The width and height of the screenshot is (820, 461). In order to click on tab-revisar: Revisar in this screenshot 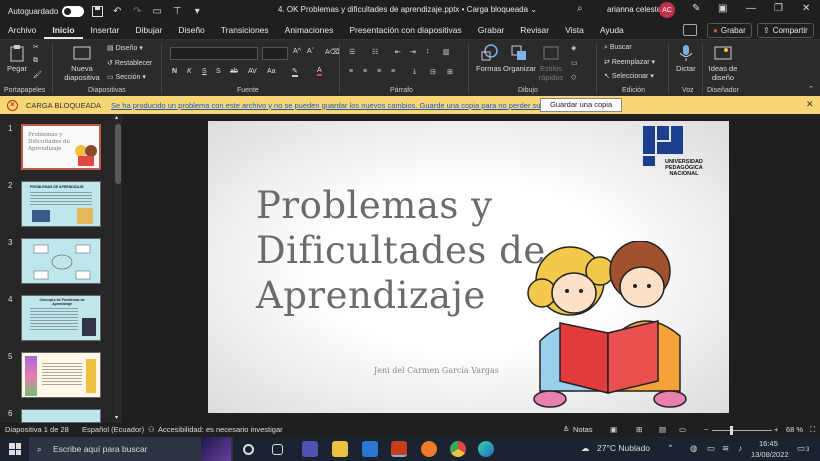, I will do `click(534, 30)`.